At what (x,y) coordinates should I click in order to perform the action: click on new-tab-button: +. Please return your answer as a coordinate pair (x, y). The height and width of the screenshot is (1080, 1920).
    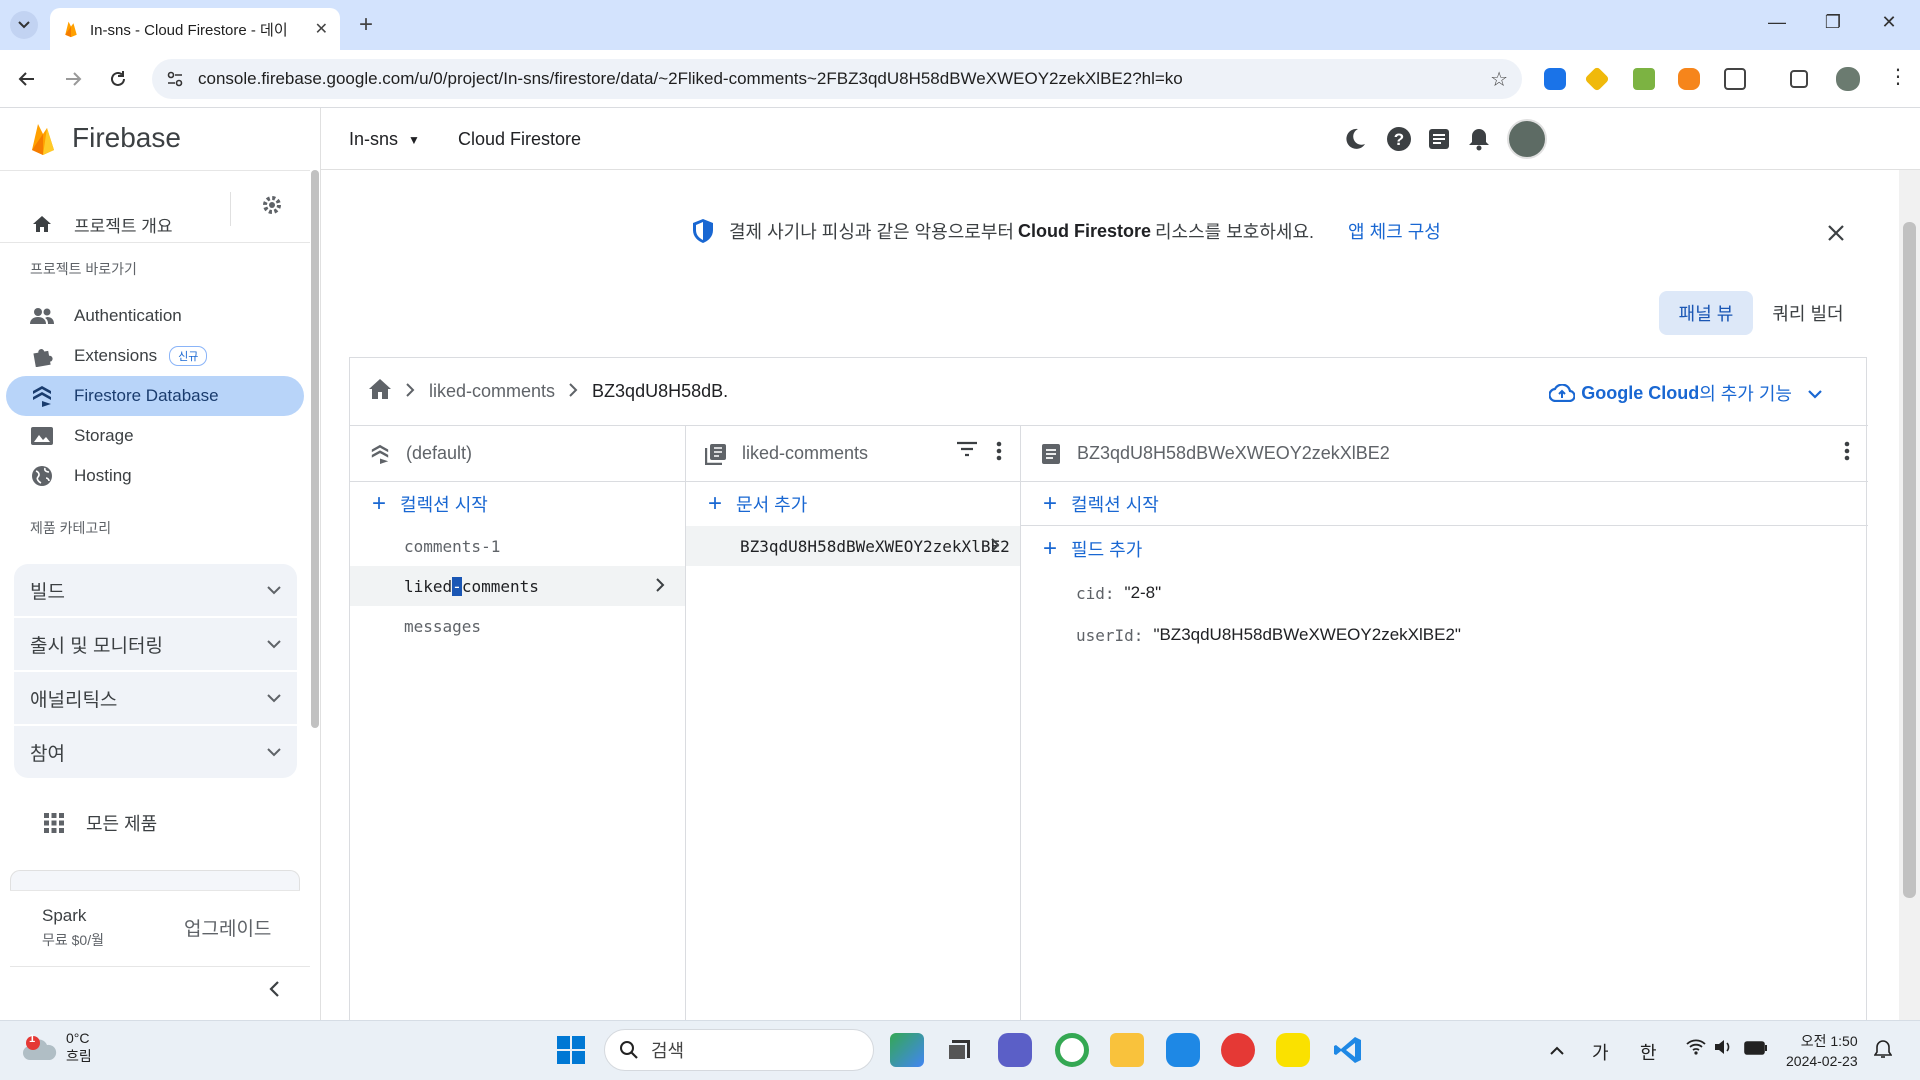
    Looking at the image, I should click on (366, 25).